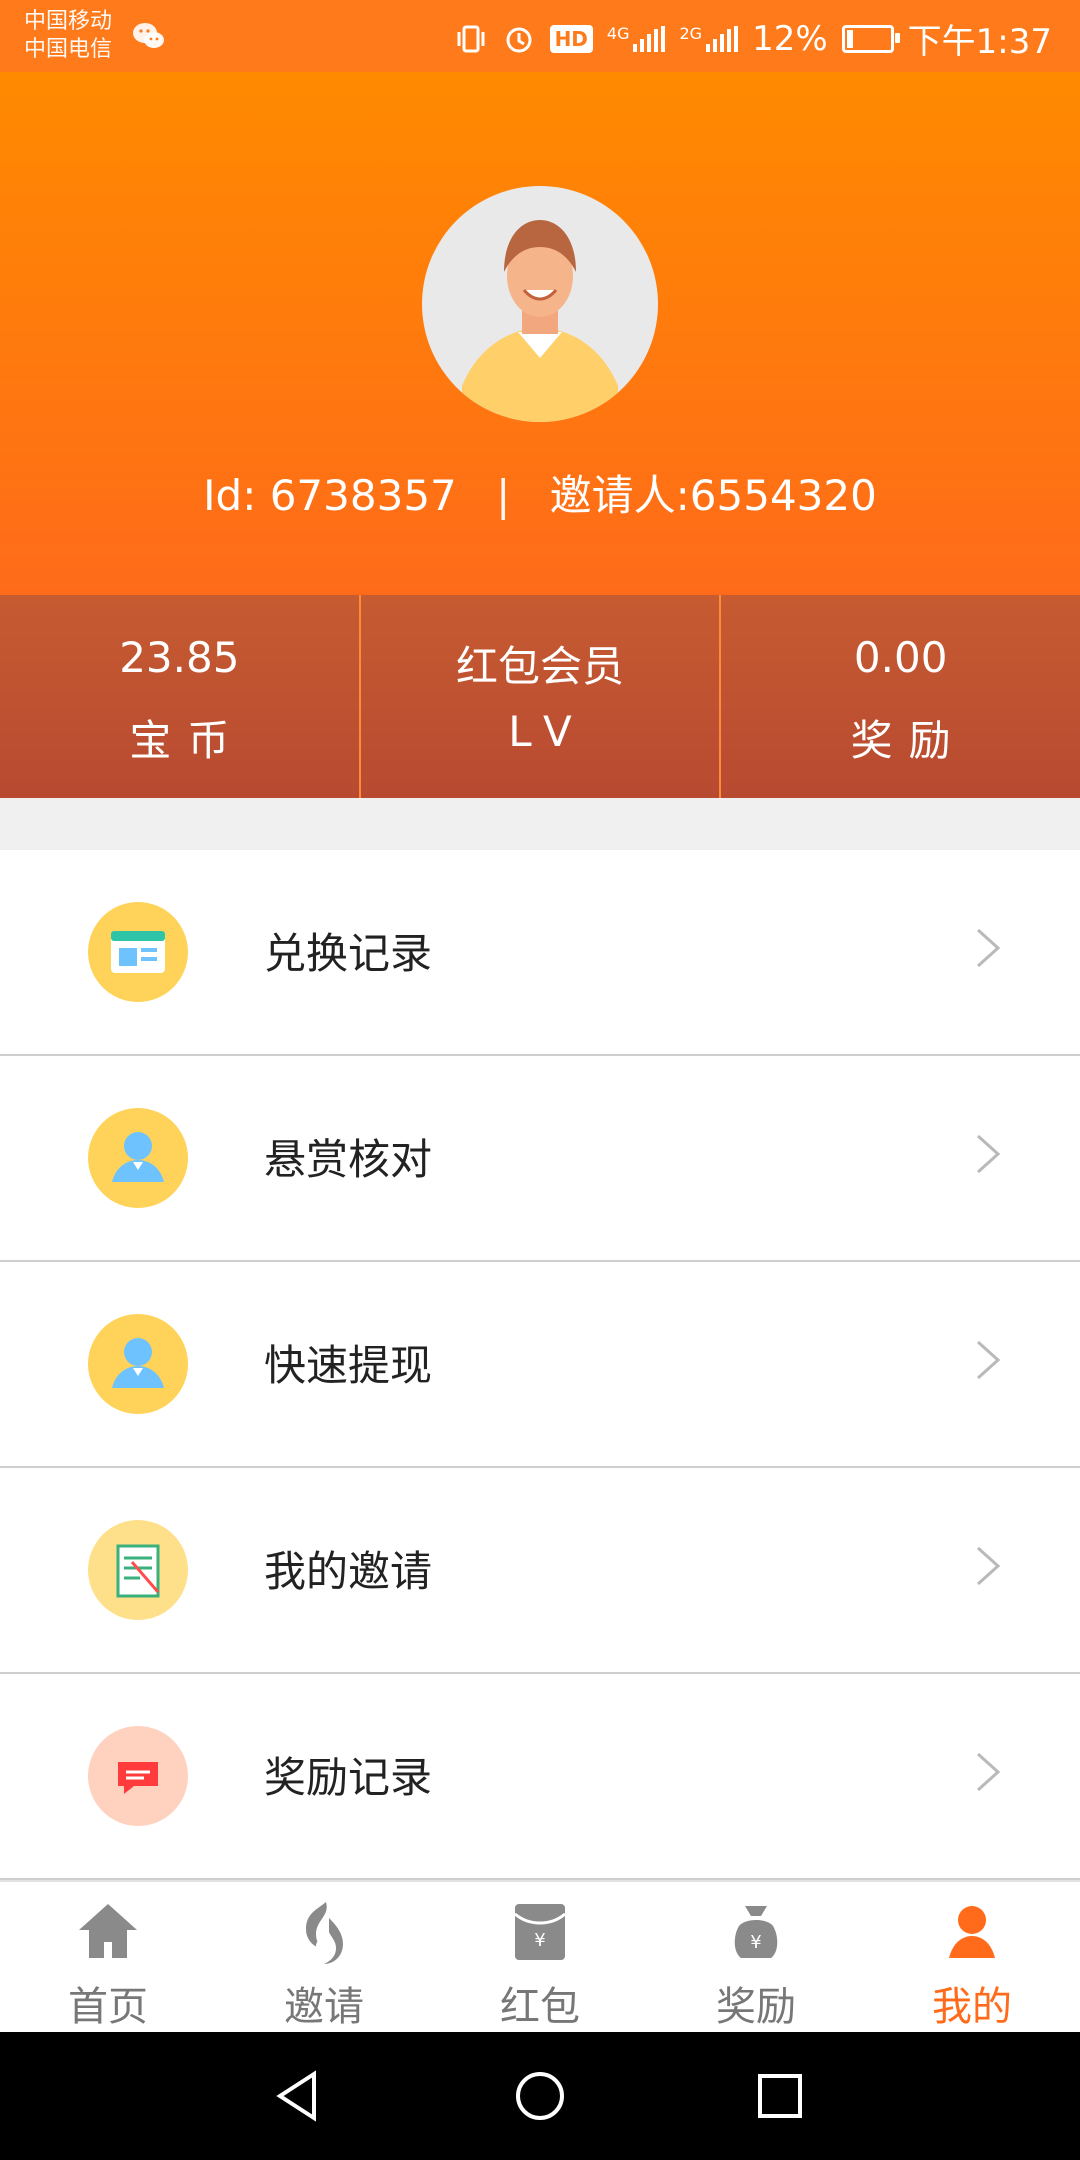  I want to click on nav-label: 首页, so click(108, 2007).